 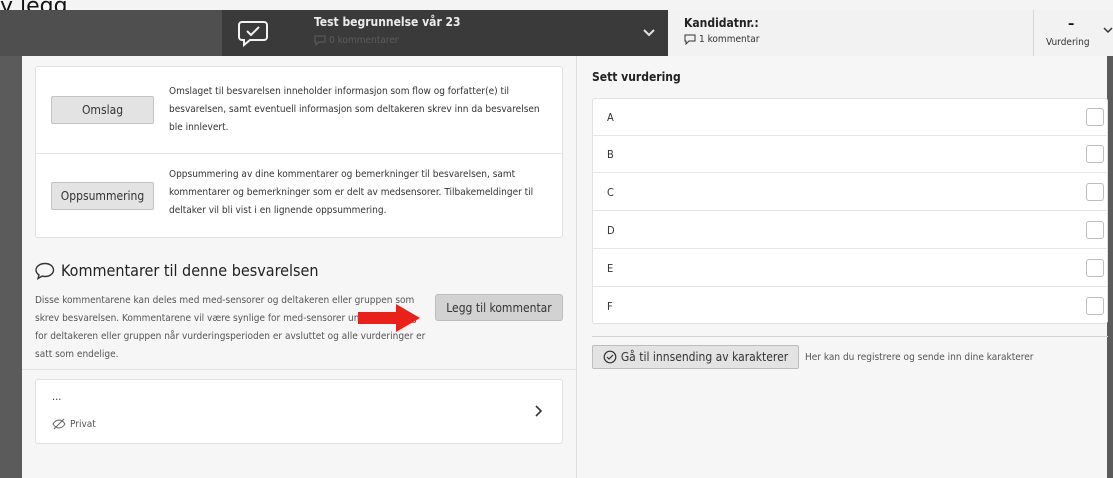 What do you see at coordinates (610, 192) in the screenshot?
I see `grade-label: C` at bounding box center [610, 192].